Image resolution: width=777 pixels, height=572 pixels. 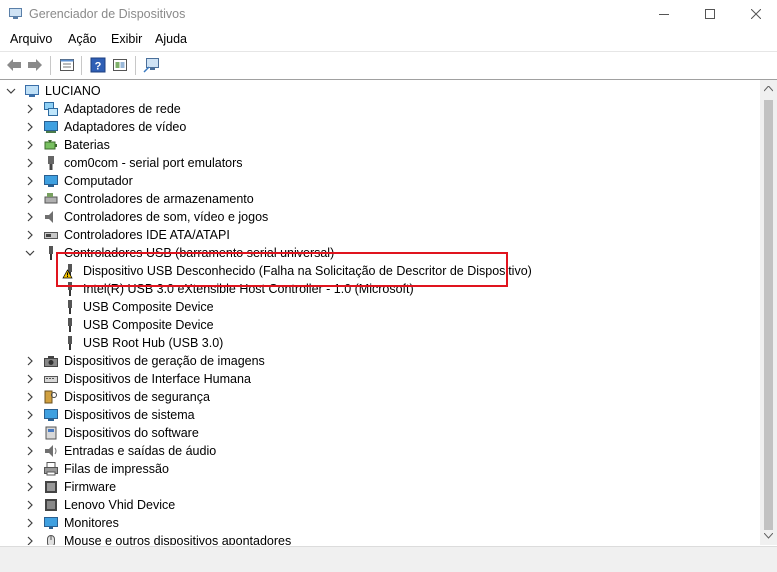 I want to click on properties-button, so click(x=67, y=65).